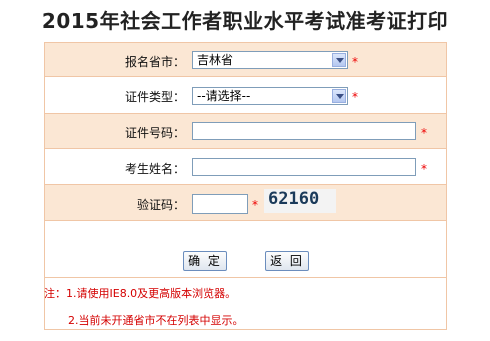  Describe the element at coordinates (220, 204) in the screenshot. I see `captcha-input` at that location.